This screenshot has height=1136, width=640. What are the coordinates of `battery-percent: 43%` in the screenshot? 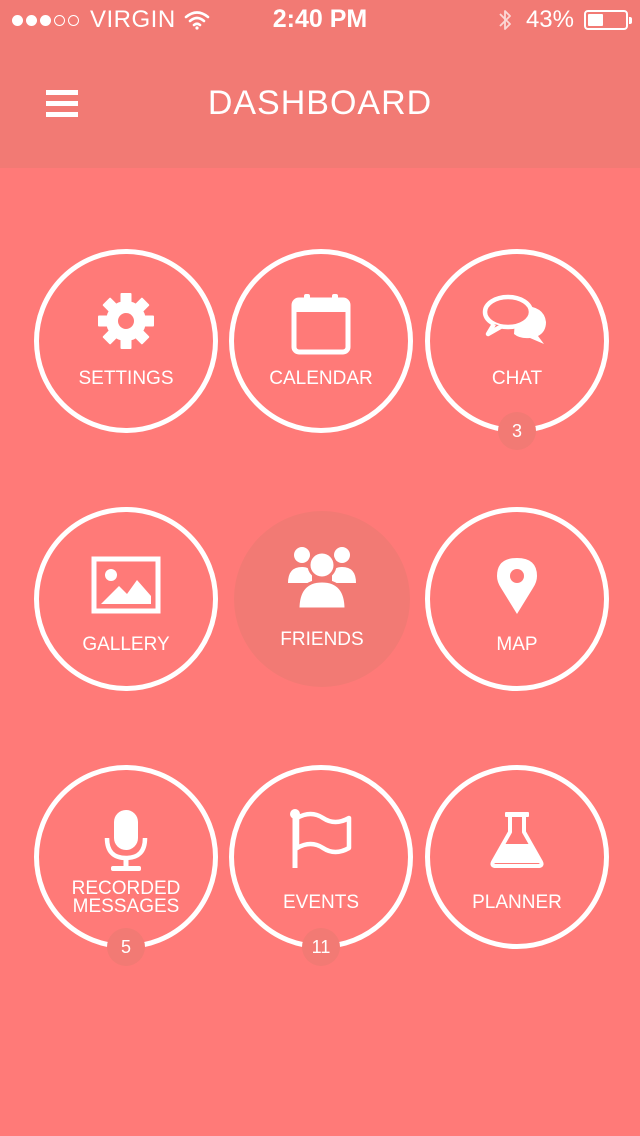 It's located at (549, 19).